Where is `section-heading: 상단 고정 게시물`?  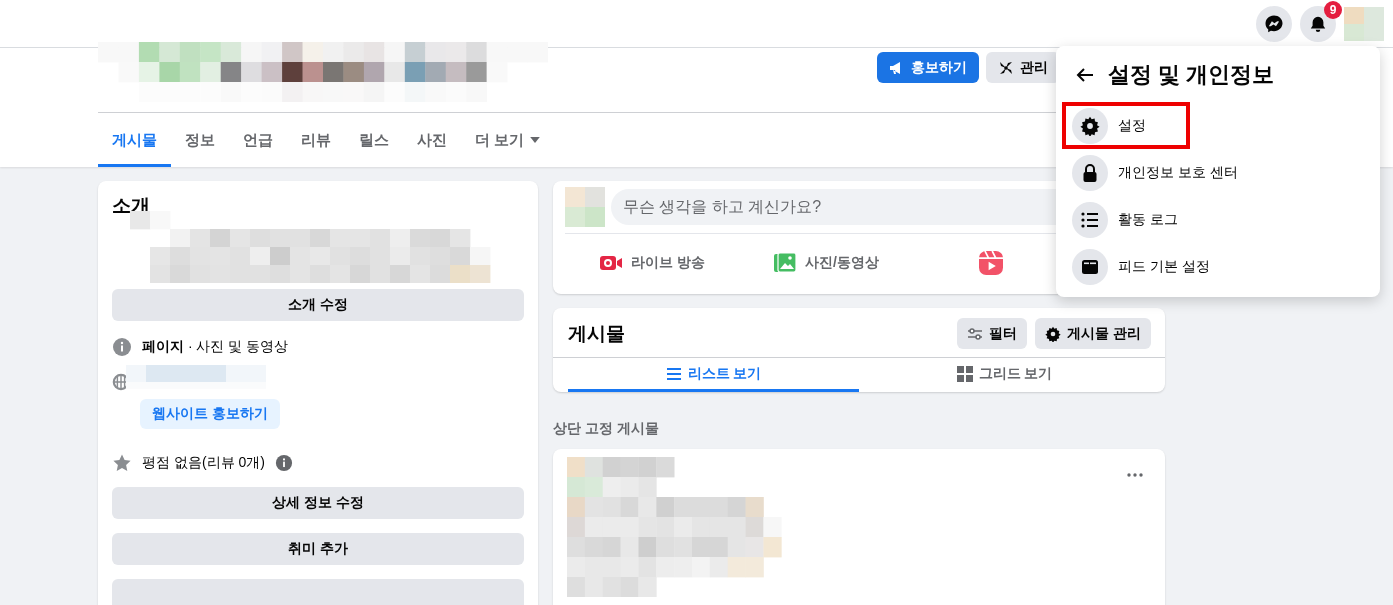 section-heading: 상단 고정 게시물 is located at coordinates (606, 429).